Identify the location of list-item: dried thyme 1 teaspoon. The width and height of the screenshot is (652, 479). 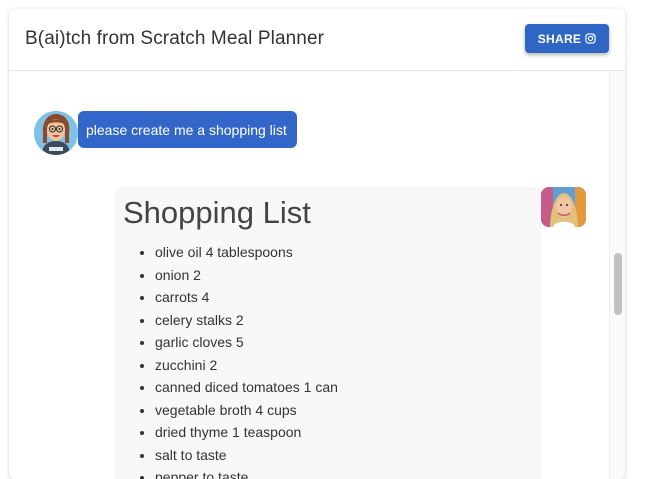
(246, 432).